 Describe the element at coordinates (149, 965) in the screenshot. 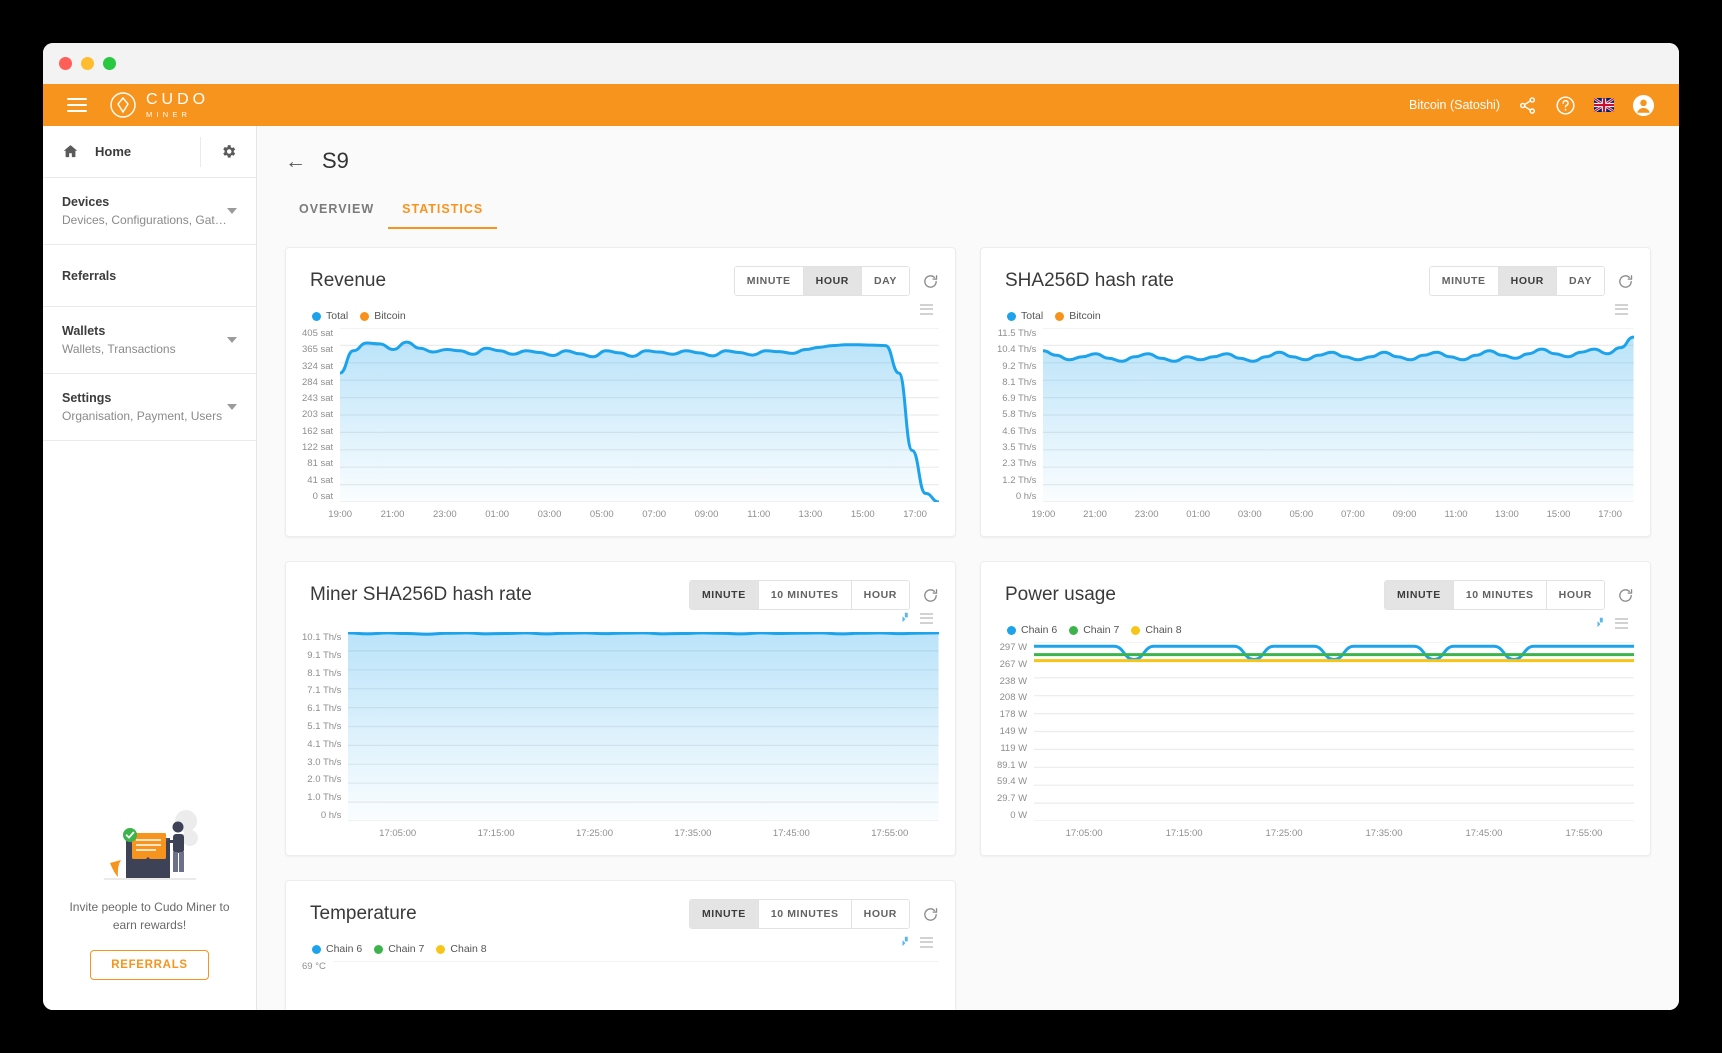

I see `referrals-button: REFERRALS` at that location.